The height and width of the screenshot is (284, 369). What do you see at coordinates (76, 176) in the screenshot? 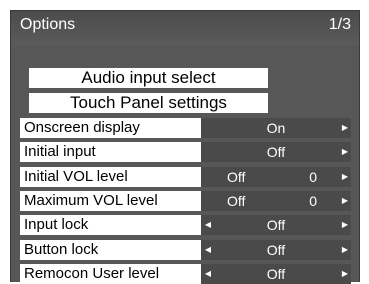
I see `setting-label: Initial VOL level` at bounding box center [76, 176].